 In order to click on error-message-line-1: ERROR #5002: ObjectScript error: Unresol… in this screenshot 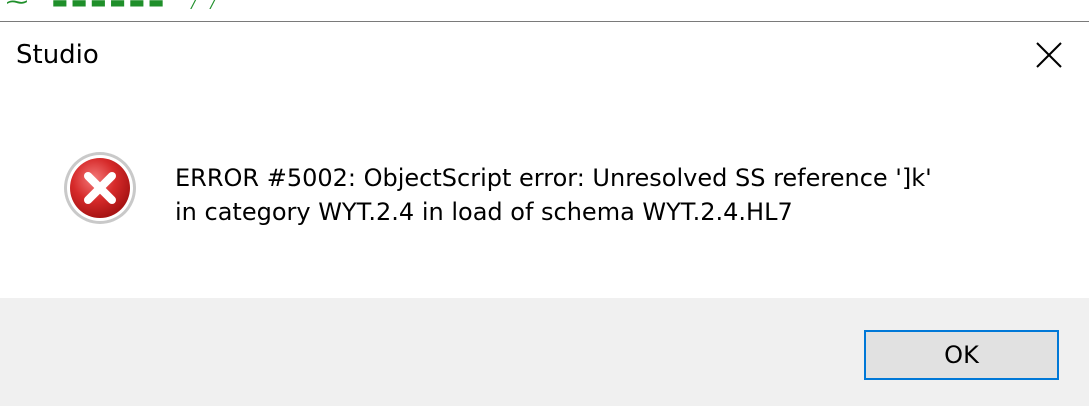, I will do `click(553, 178)`.